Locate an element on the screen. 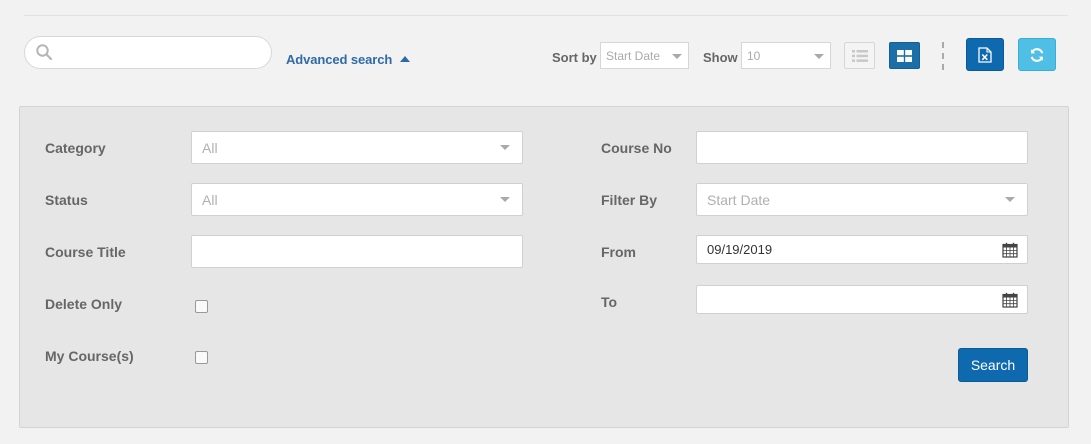 This screenshot has width=1091, height=444. course-no-input is located at coordinates (862, 147).